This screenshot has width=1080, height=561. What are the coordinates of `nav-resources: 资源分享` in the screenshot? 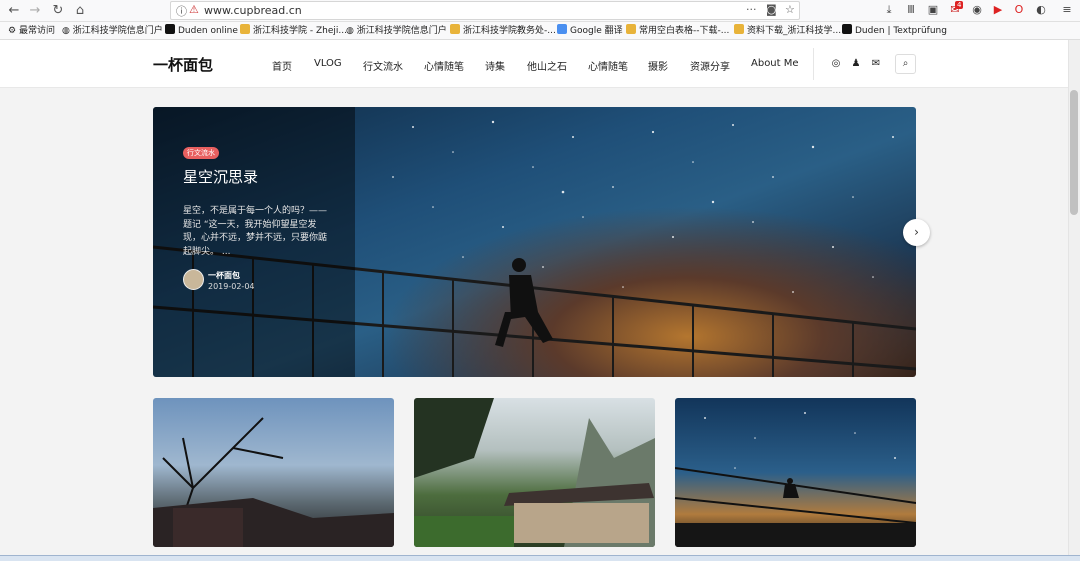 It's located at (710, 65).